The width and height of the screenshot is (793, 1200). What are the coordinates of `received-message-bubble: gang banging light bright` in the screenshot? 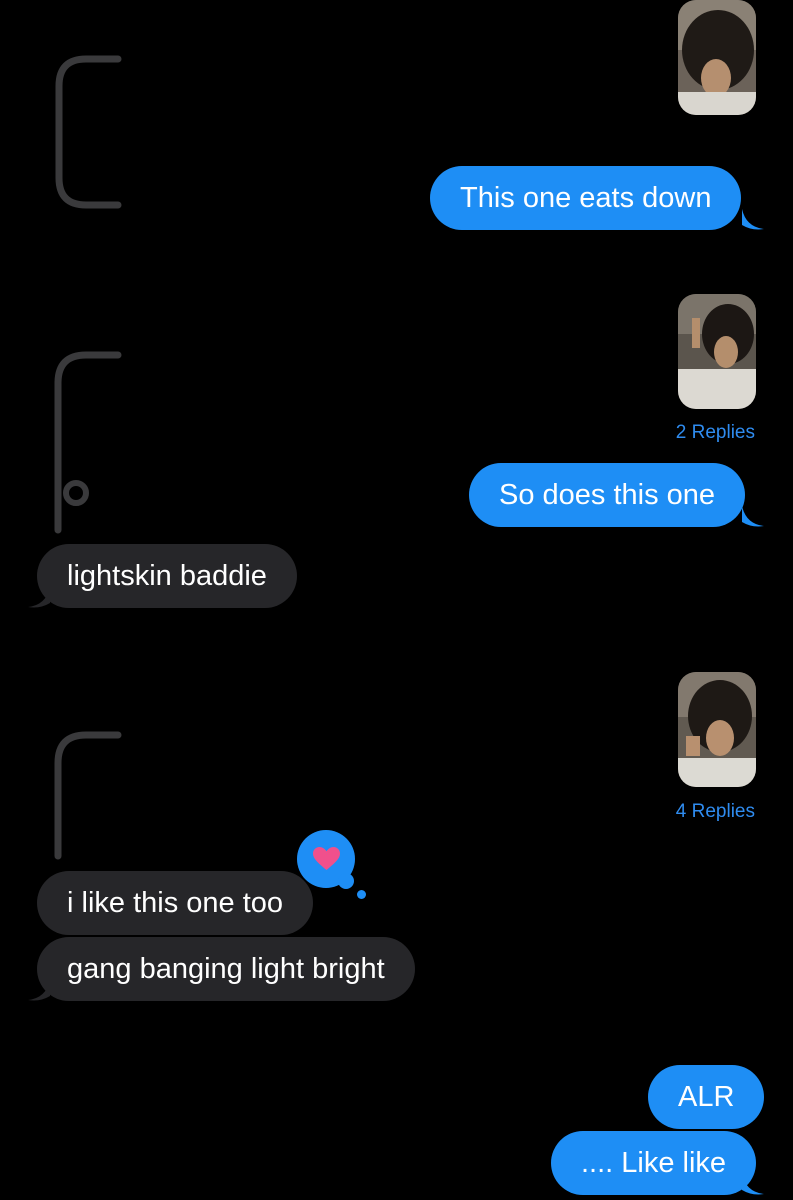 It's located at (226, 969).